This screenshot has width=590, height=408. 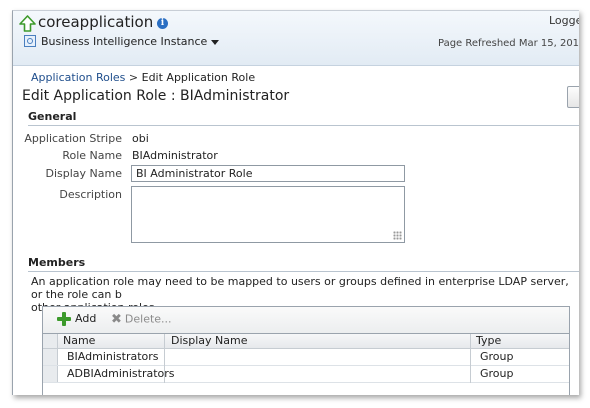 What do you see at coordinates (209, 341) in the screenshot?
I see `column-header-display-name: Display Name` at bounding box center [209, 341].